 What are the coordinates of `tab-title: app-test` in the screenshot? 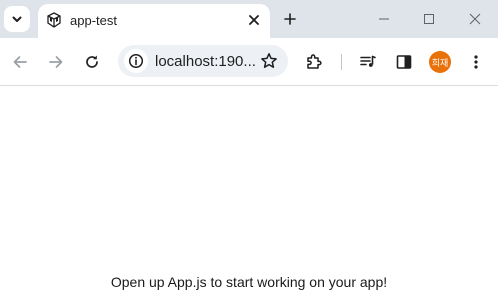 It's located at (93, 20).